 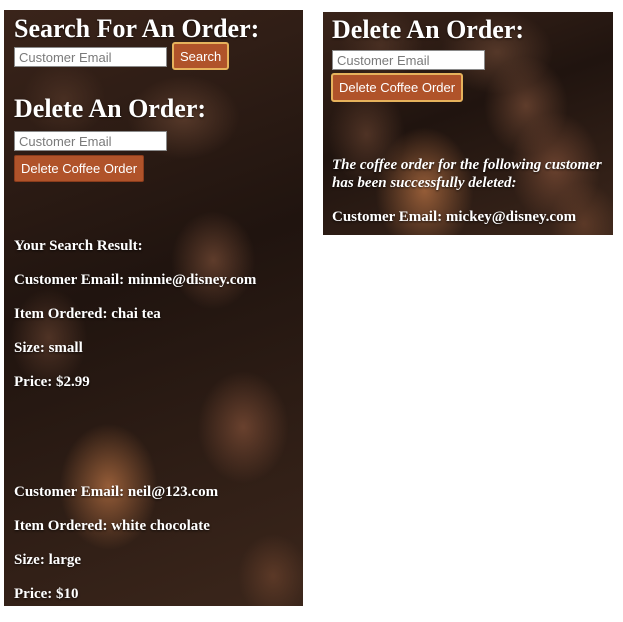 What do you see at coordinates (48, 348) in the screenshot?
I see `order-size: Size: small` at bounding box center [48, 348].